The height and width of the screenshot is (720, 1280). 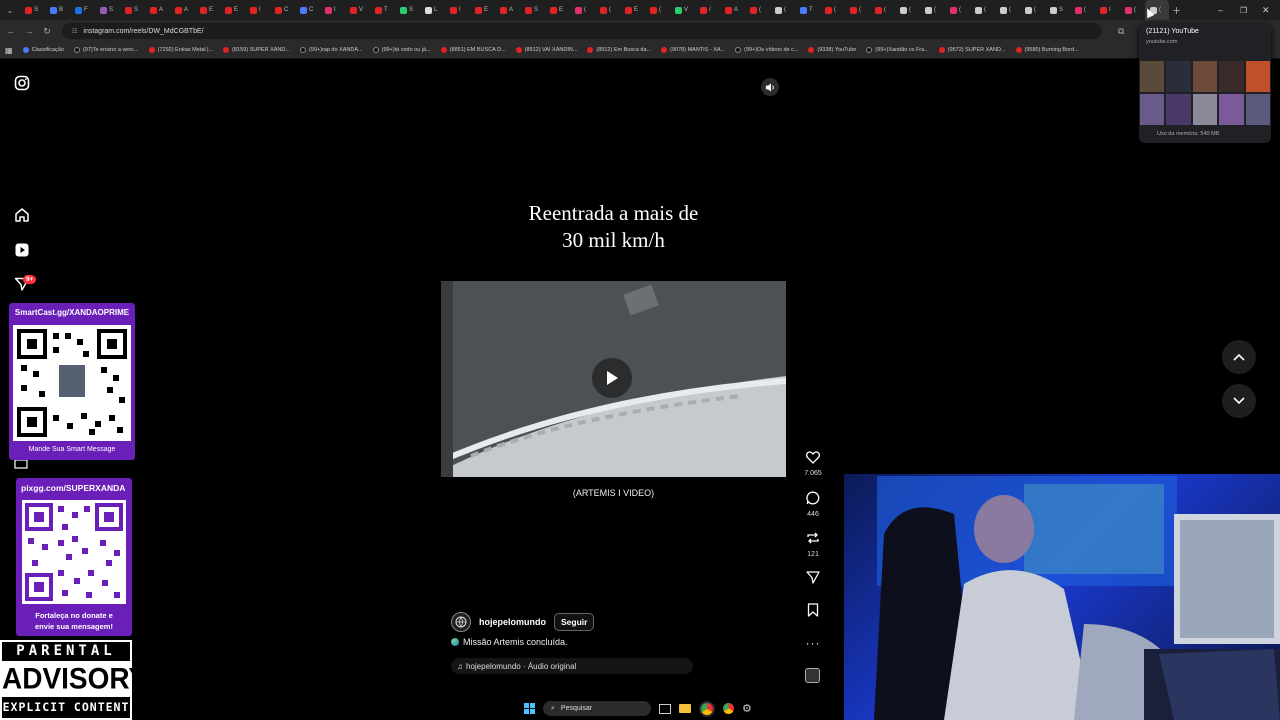 I want to click on bookmark-item: Classificação, so click(x=43, y=50).